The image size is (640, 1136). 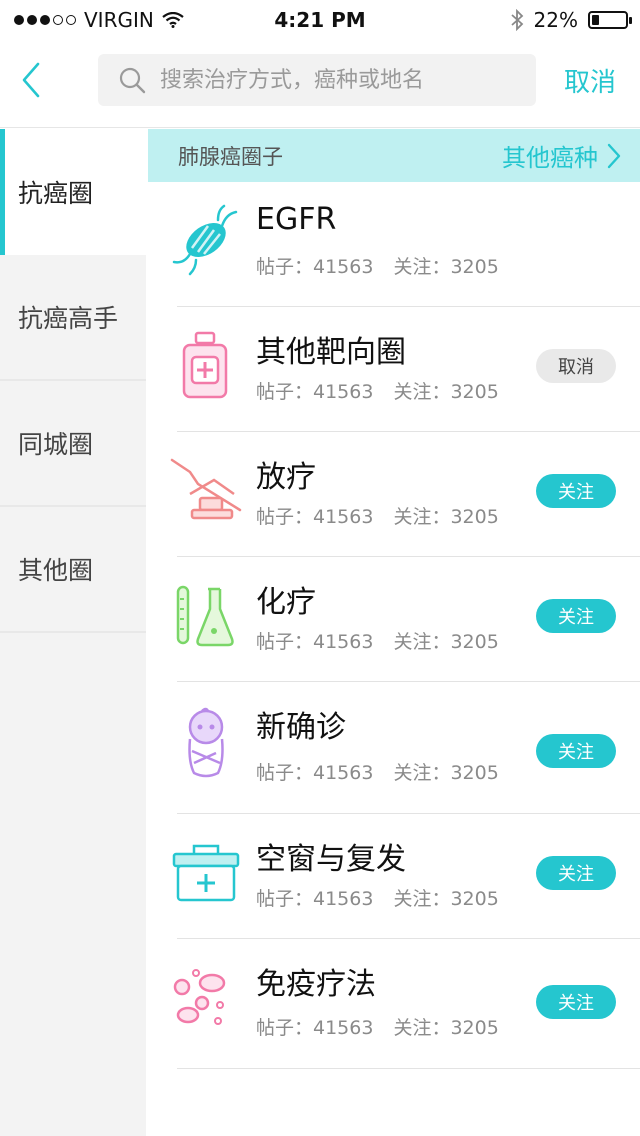 What do you see at coordinates (610, 20) in the screenshot?
I see `battery-icon` at bounding box center [610, 20].